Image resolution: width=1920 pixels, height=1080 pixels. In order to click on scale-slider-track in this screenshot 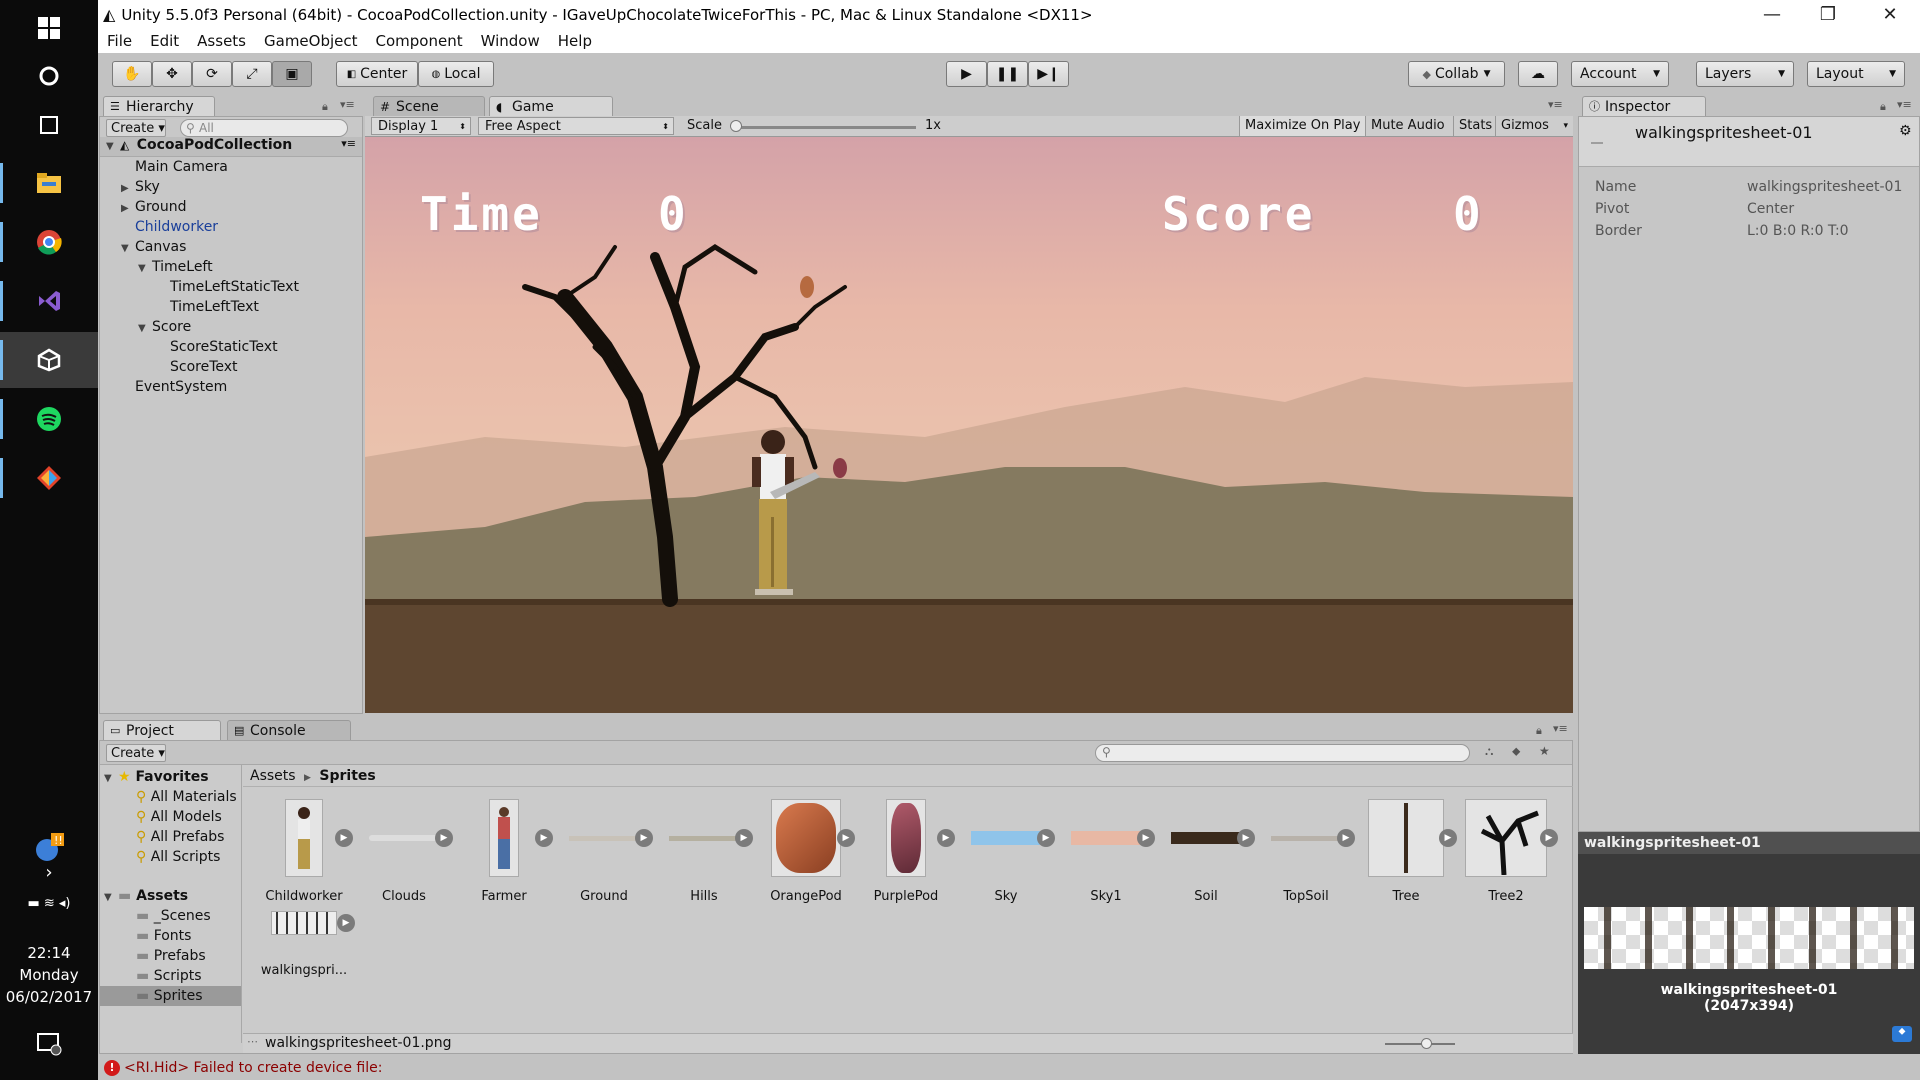, I will do `click(824, 127)`.